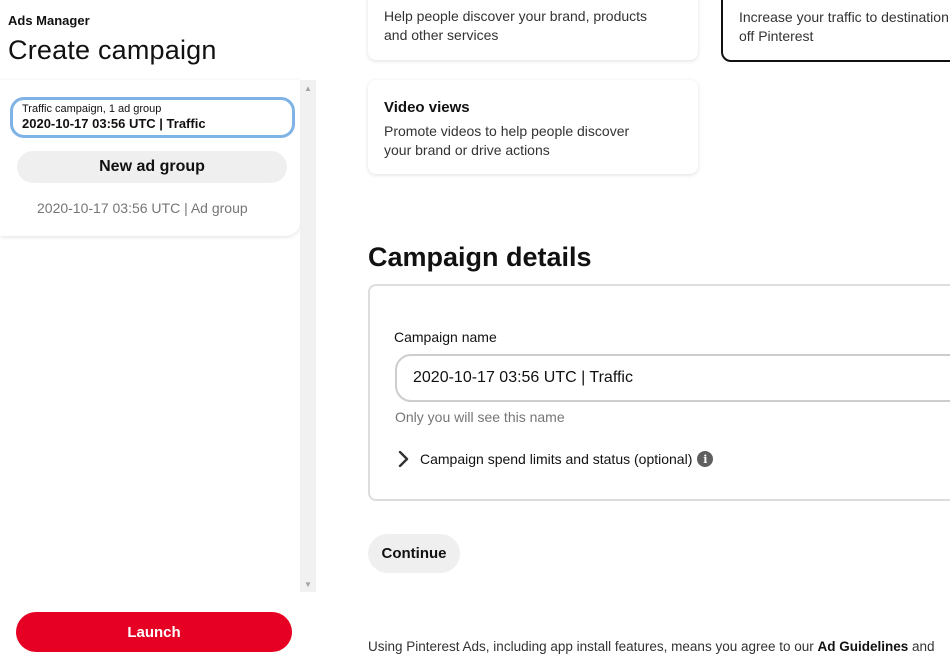 Image resolution: width=950 pixels, height=662 pixels. Describe the element at coordinates (427, 107) in the screenshot. I see `objective-title: Video views` at that location.